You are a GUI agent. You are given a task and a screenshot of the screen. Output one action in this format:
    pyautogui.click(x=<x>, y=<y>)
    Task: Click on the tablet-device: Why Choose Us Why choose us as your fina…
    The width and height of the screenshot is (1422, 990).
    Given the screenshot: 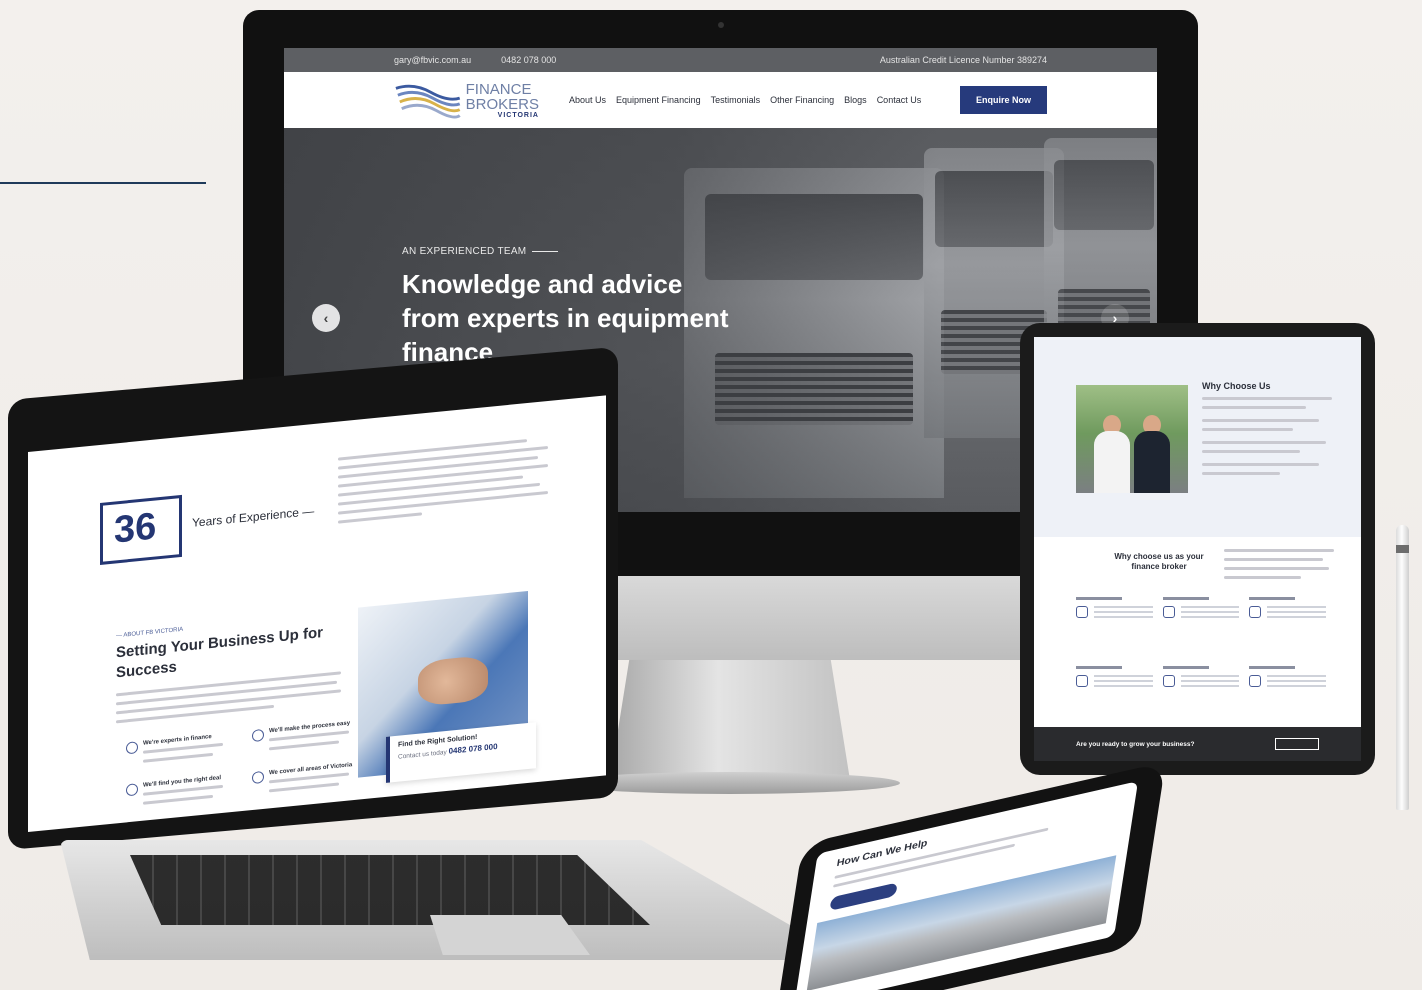 What is the action you would take?
    pyautogui.click(x=1197, y=549)
    